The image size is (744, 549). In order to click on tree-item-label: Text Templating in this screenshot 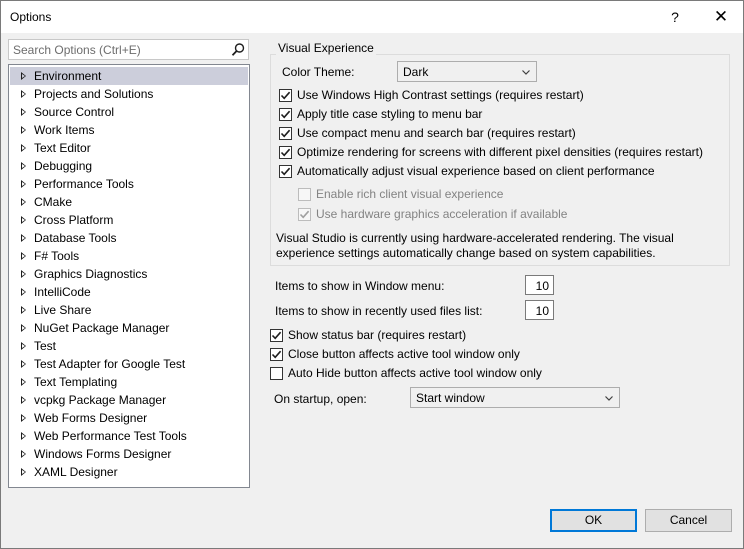, I will do `click(76, 382)`.